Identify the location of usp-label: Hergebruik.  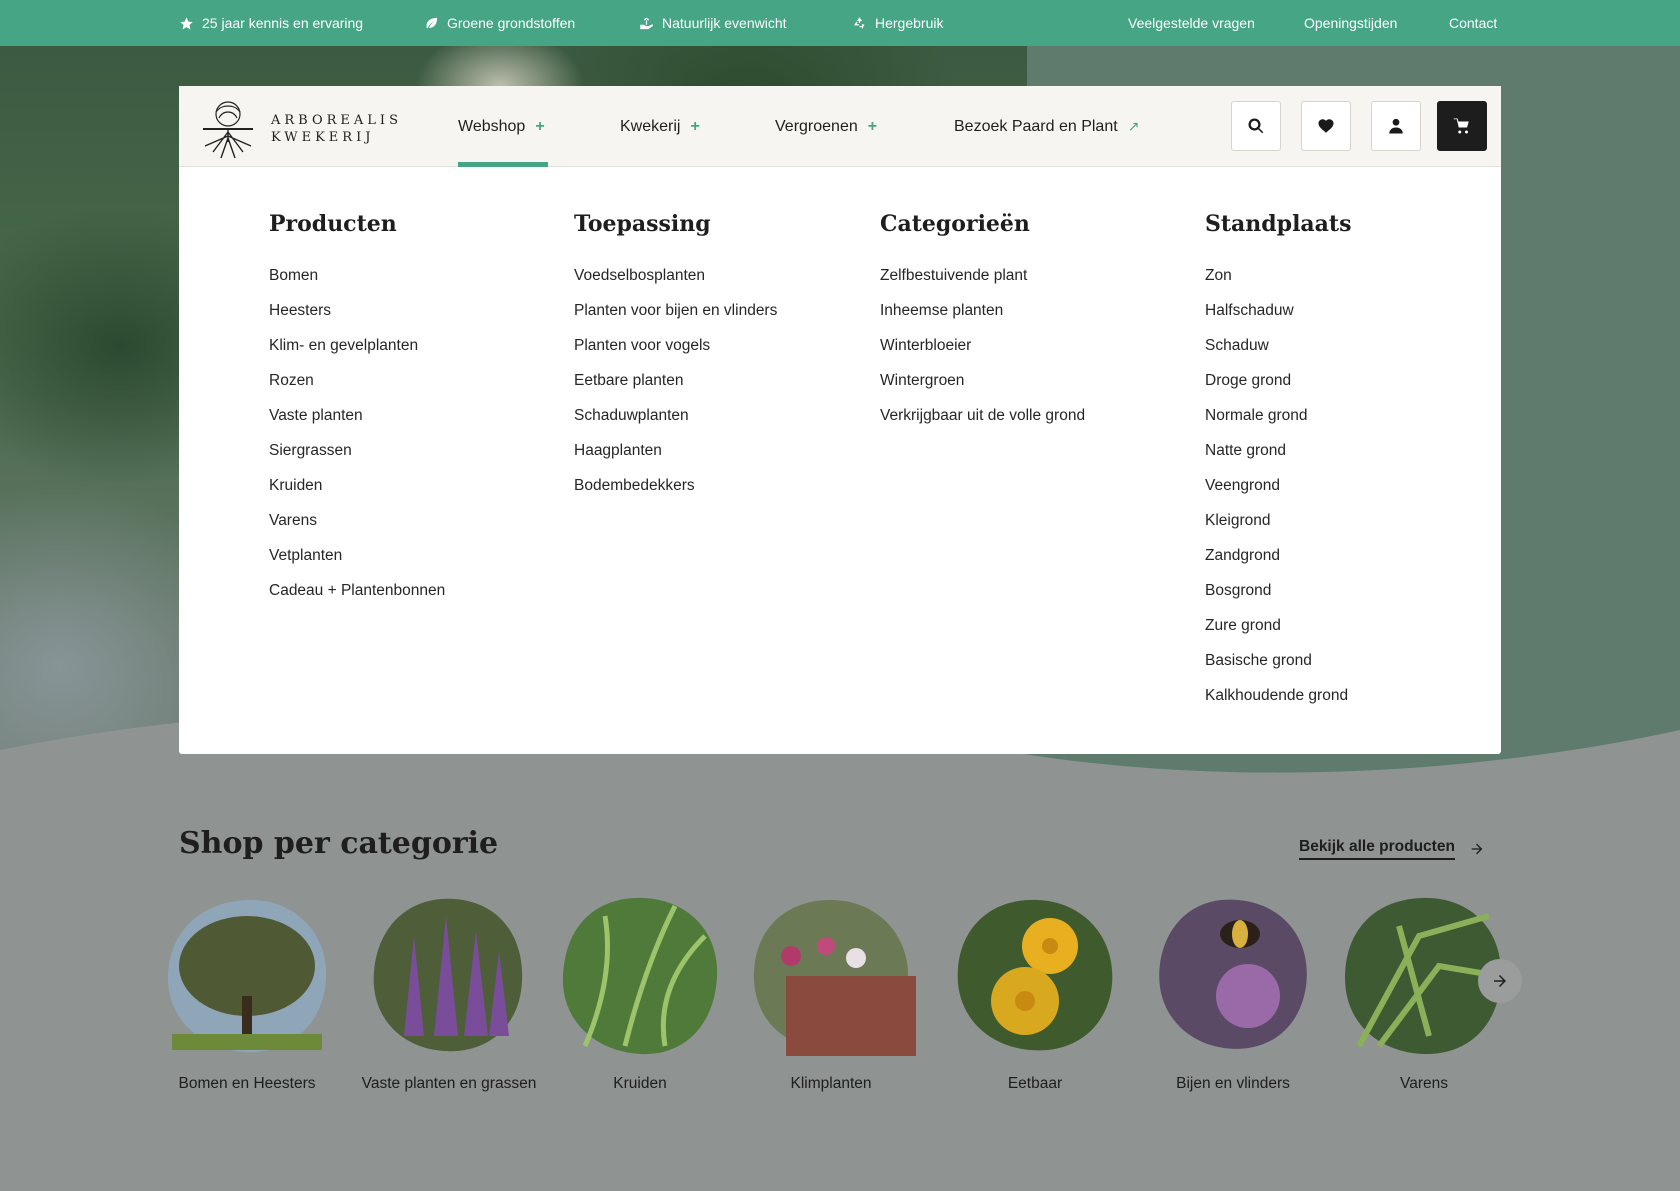
(909, 23).